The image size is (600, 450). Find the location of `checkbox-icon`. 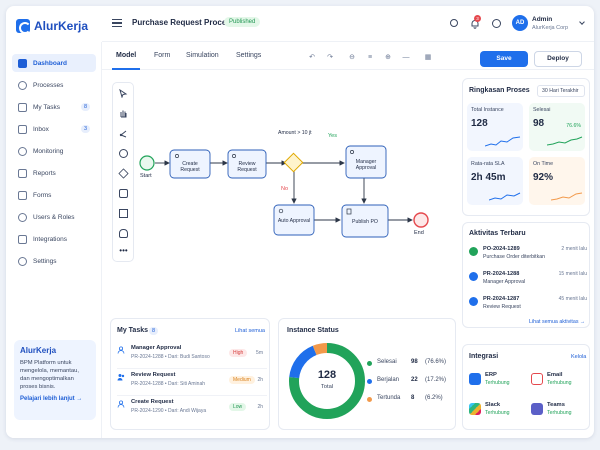

checkbox-icon is located at coordinates (22, 107).